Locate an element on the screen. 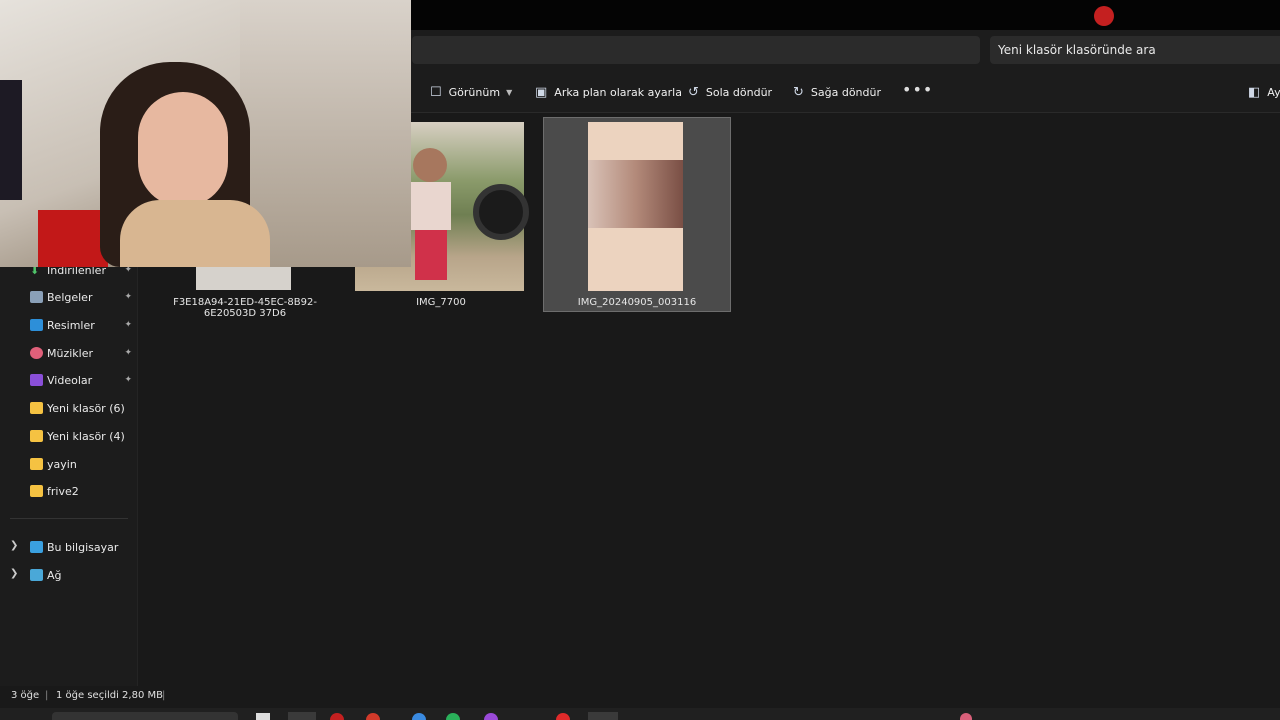  status-bar: 3 öğe | 1 öğe seçildi 2,80 MB | is located at coordinates (640, 697).